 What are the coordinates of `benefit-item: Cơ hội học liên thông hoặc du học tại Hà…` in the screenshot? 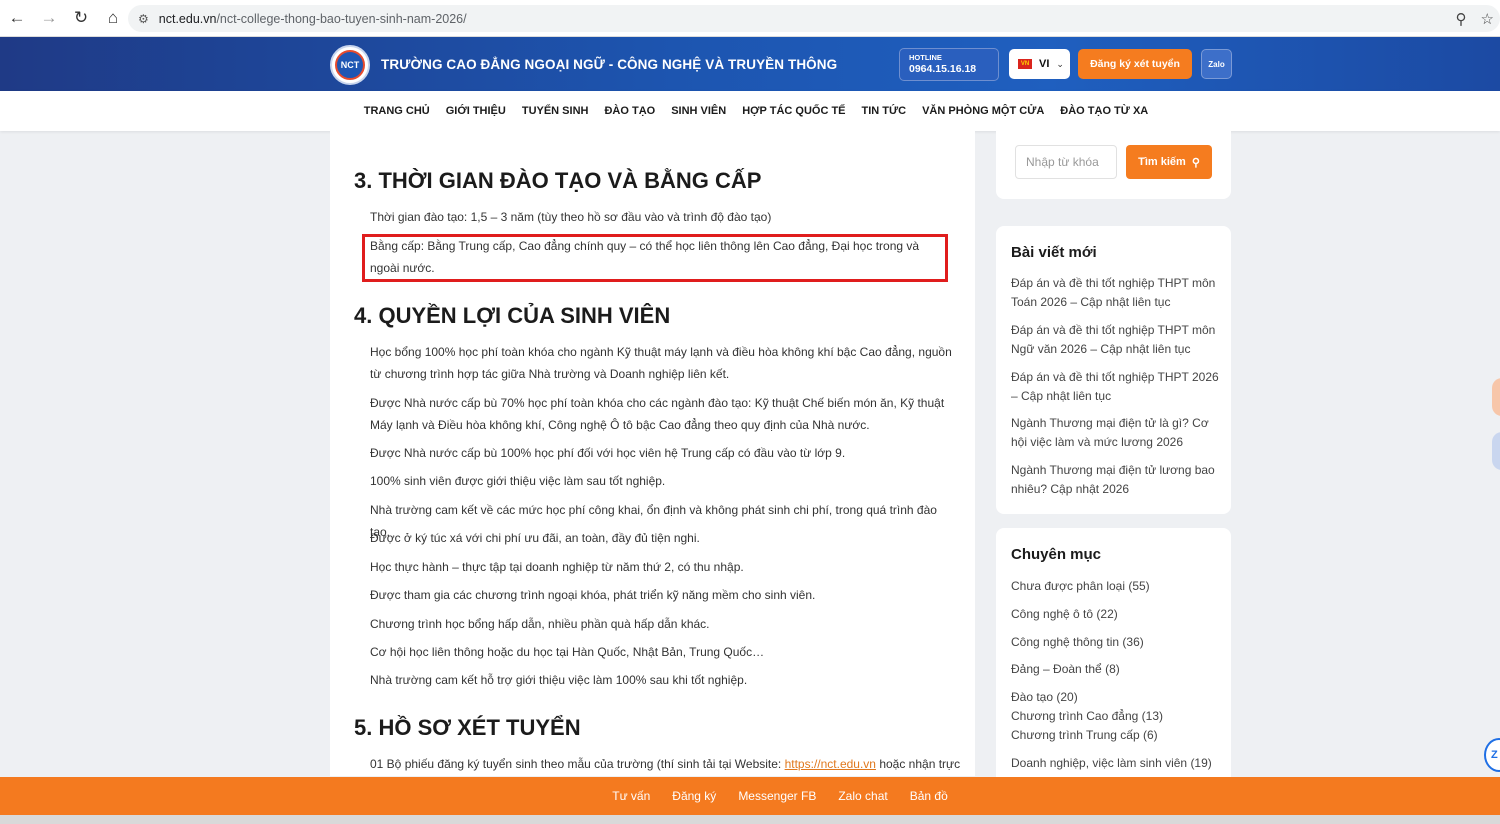 It's located at (567, 652).